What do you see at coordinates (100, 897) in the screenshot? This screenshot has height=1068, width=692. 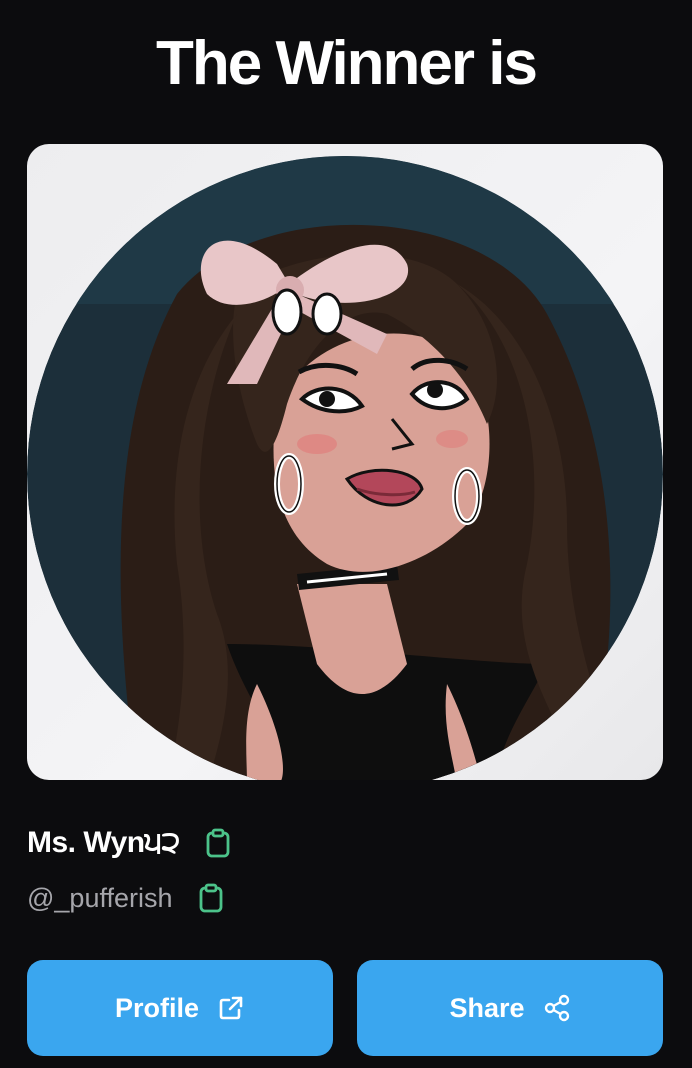 I see `winner-handle: @_pufferish` at bounding box center [100, 897].